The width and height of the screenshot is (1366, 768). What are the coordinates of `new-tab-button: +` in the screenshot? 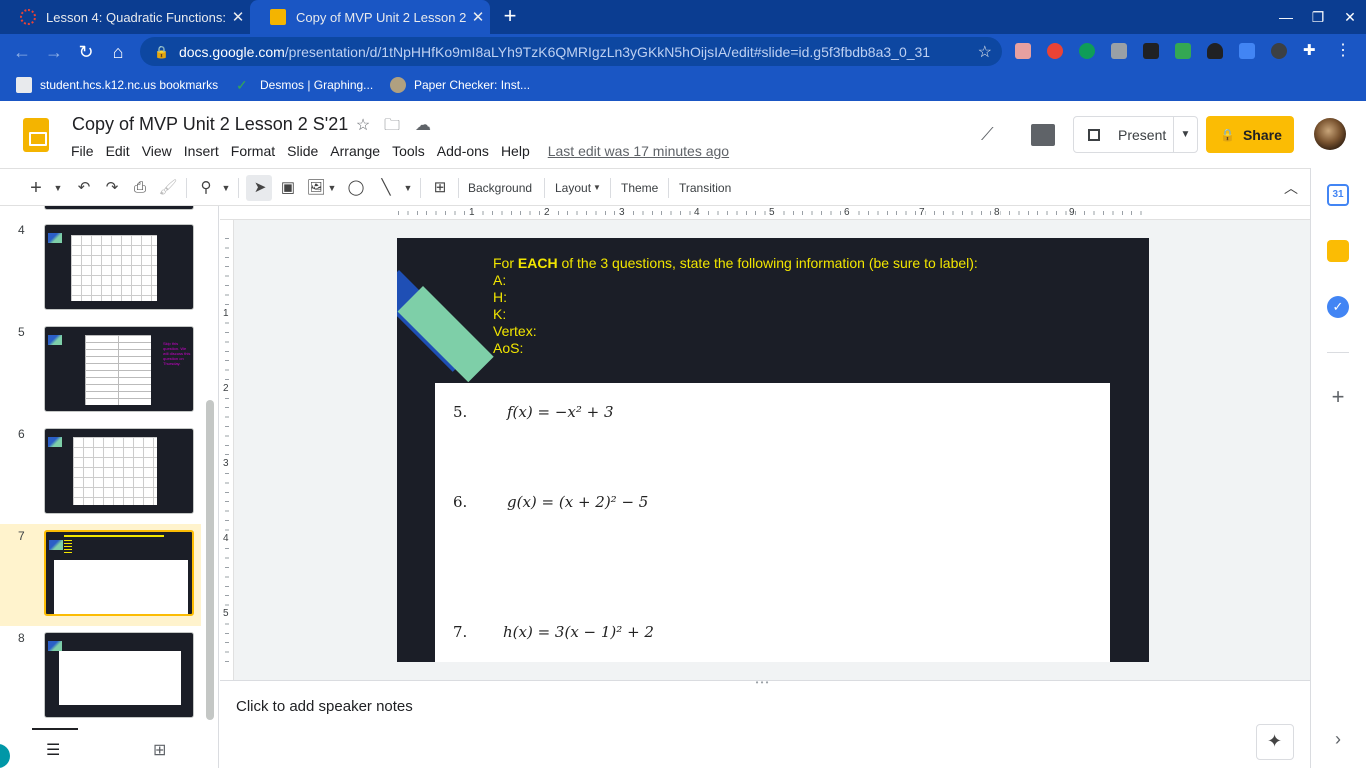 It's located at (510, 16).